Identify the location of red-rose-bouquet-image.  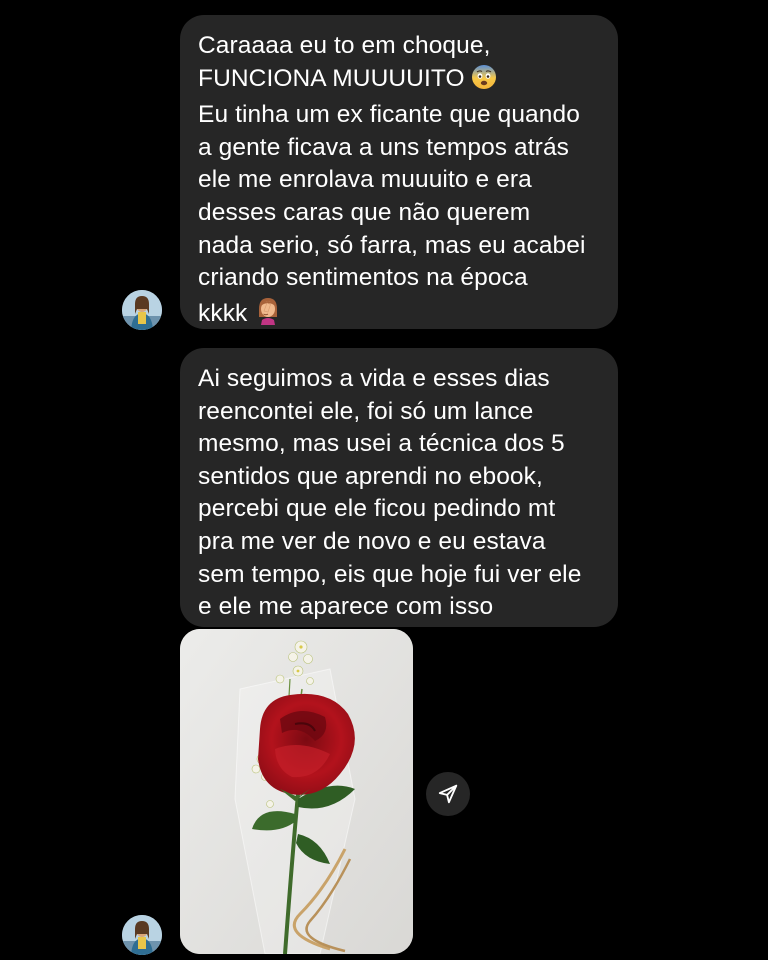
(296, 791).